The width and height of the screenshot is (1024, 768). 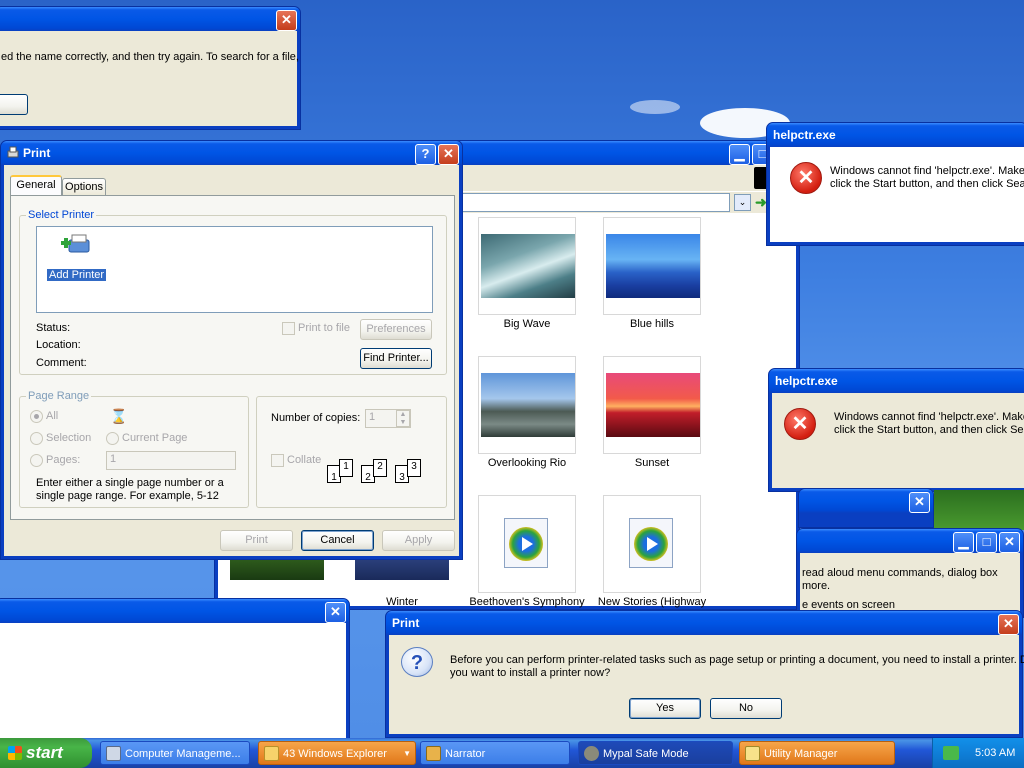 I want to click on taskbar-item-mypal: Mypal Safe Mode, so click(x=655, y=753).